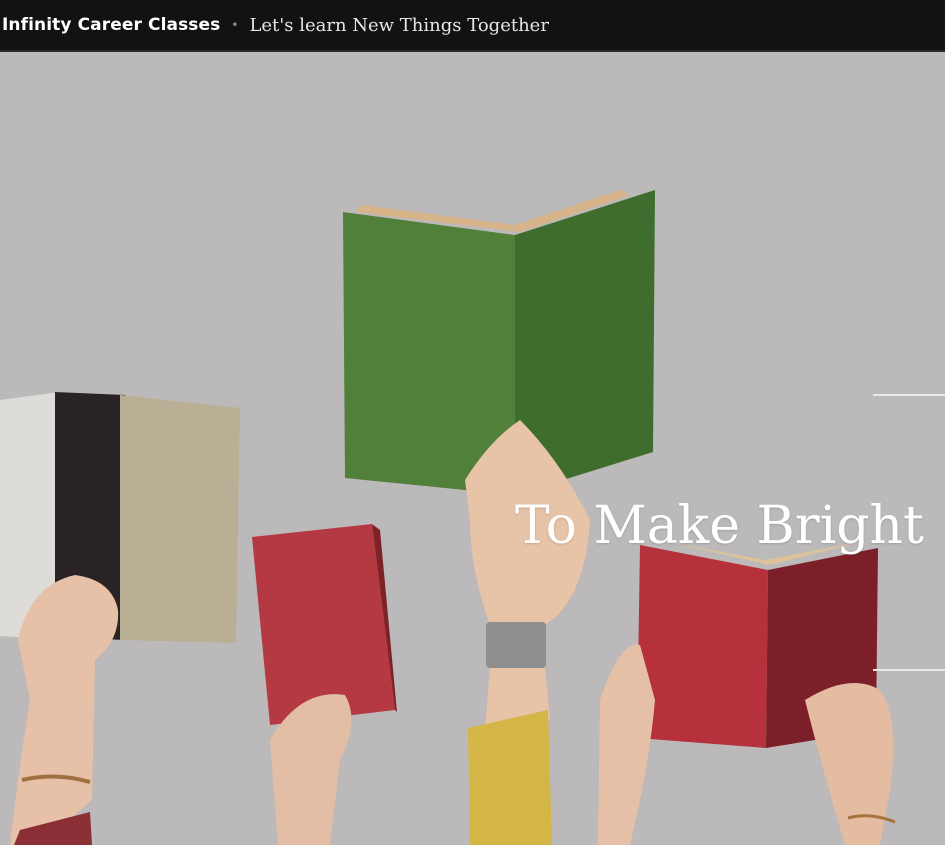  I want to click on divider-line-bottom, so click(909, 670).